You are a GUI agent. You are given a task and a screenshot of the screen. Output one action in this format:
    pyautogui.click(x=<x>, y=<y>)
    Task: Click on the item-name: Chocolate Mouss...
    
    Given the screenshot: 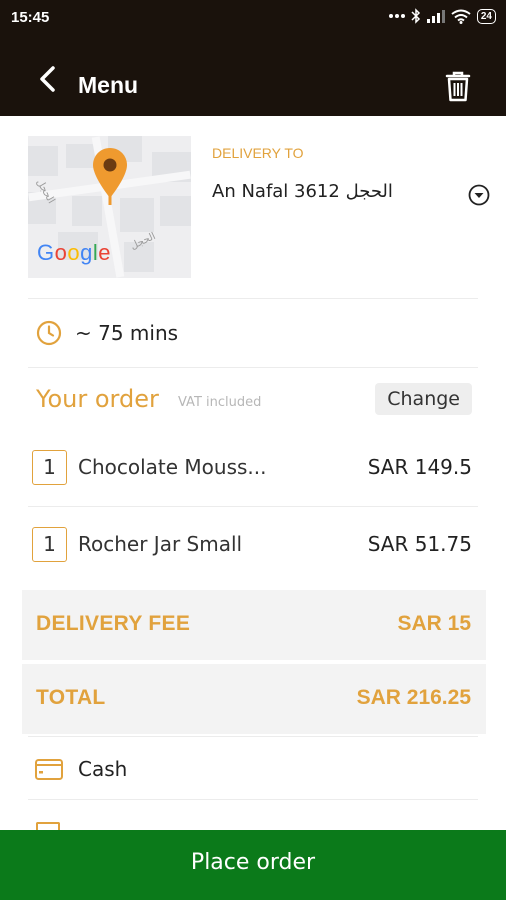 What is the action you would take?
    pyautogui.click(x=172, y=467)
    